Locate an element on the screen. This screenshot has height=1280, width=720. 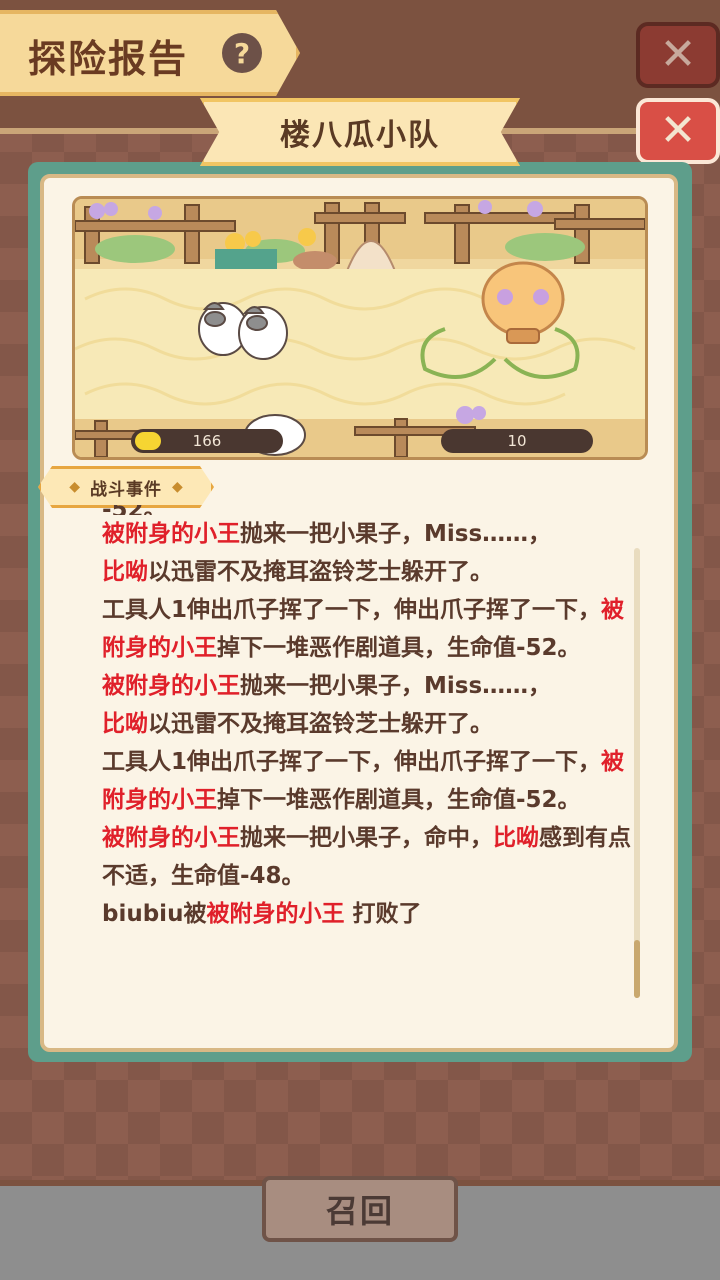
log-entry: 被附身的小王抛来一把小果子，命中，比呦感到有点不适，生命值-48。 is located at coordinates (367, 857).